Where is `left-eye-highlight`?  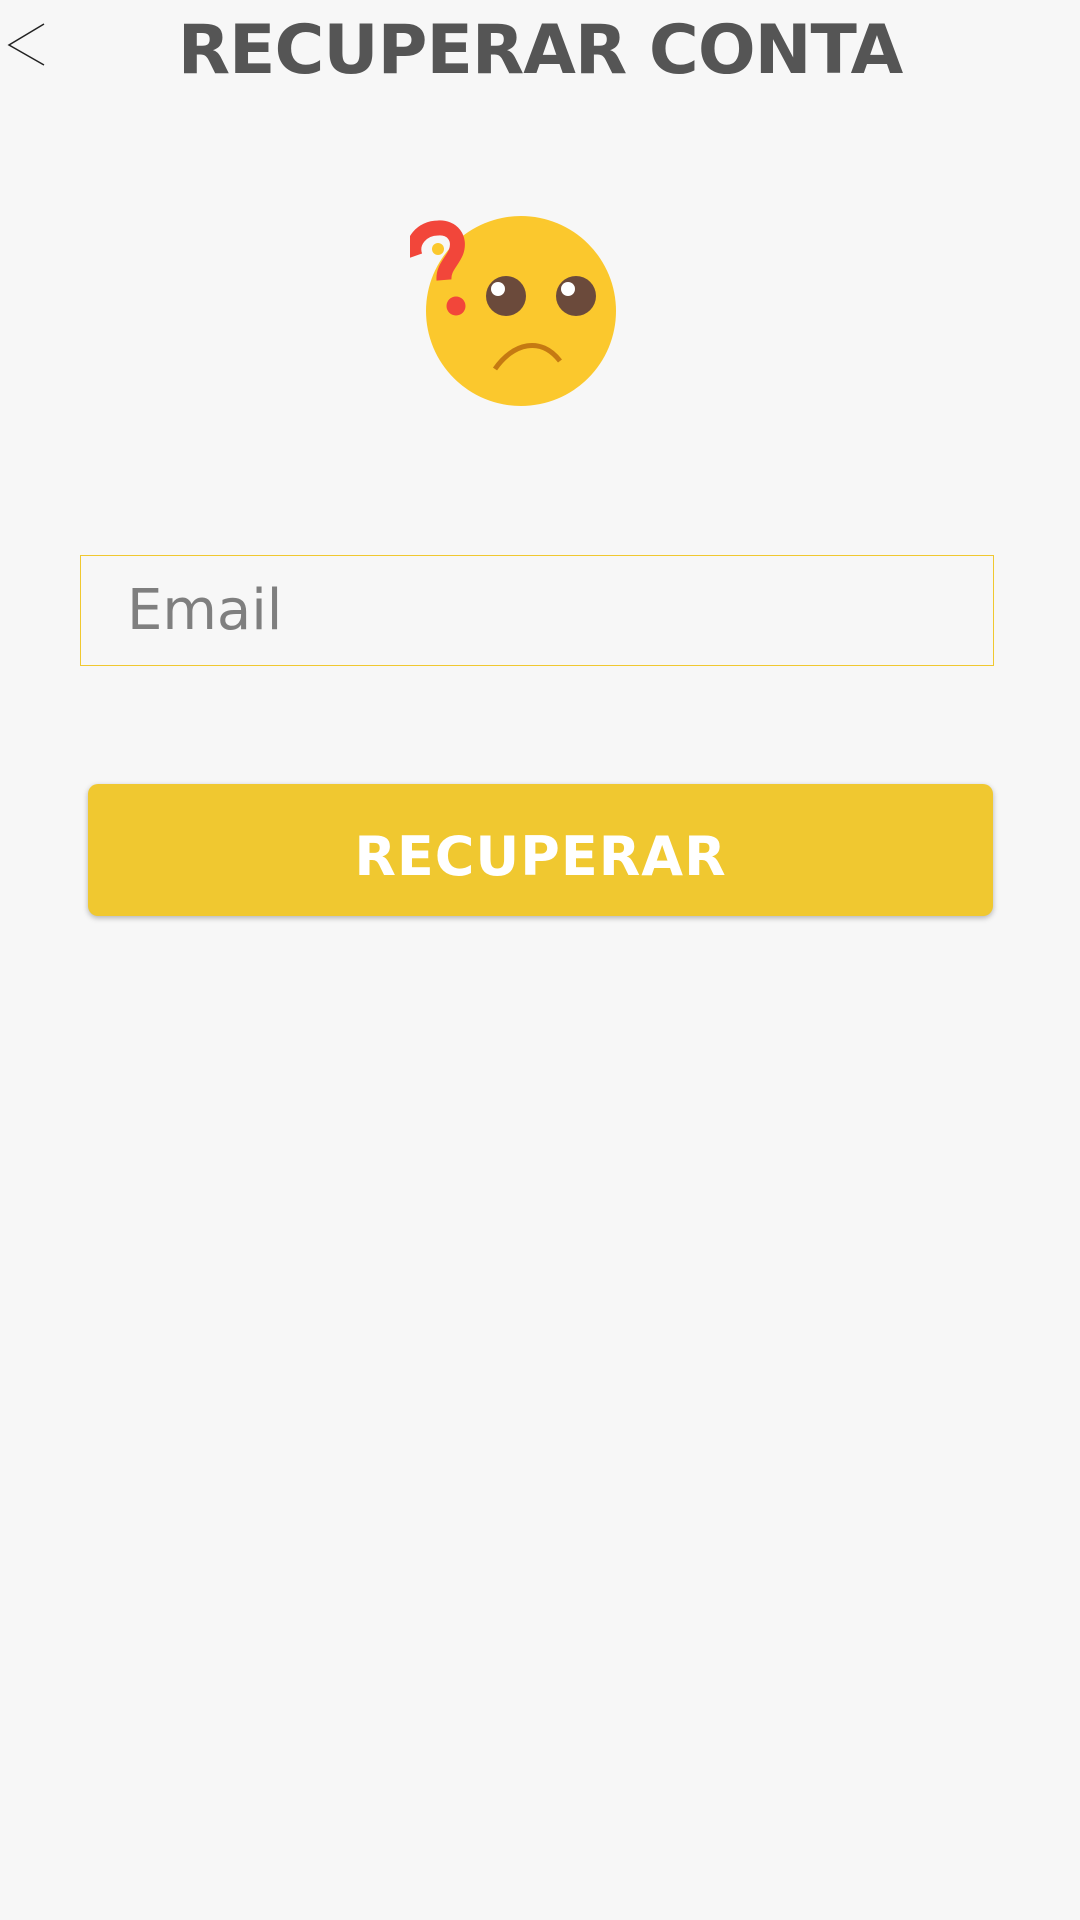 left-eye-highlight is located at coordinates (498, 289).